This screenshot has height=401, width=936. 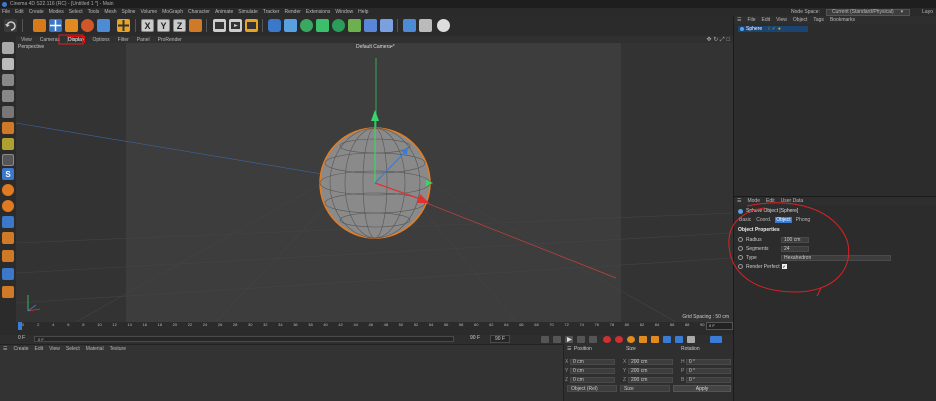 I want to click on timeline-playhead, so click(x=20, y=326).